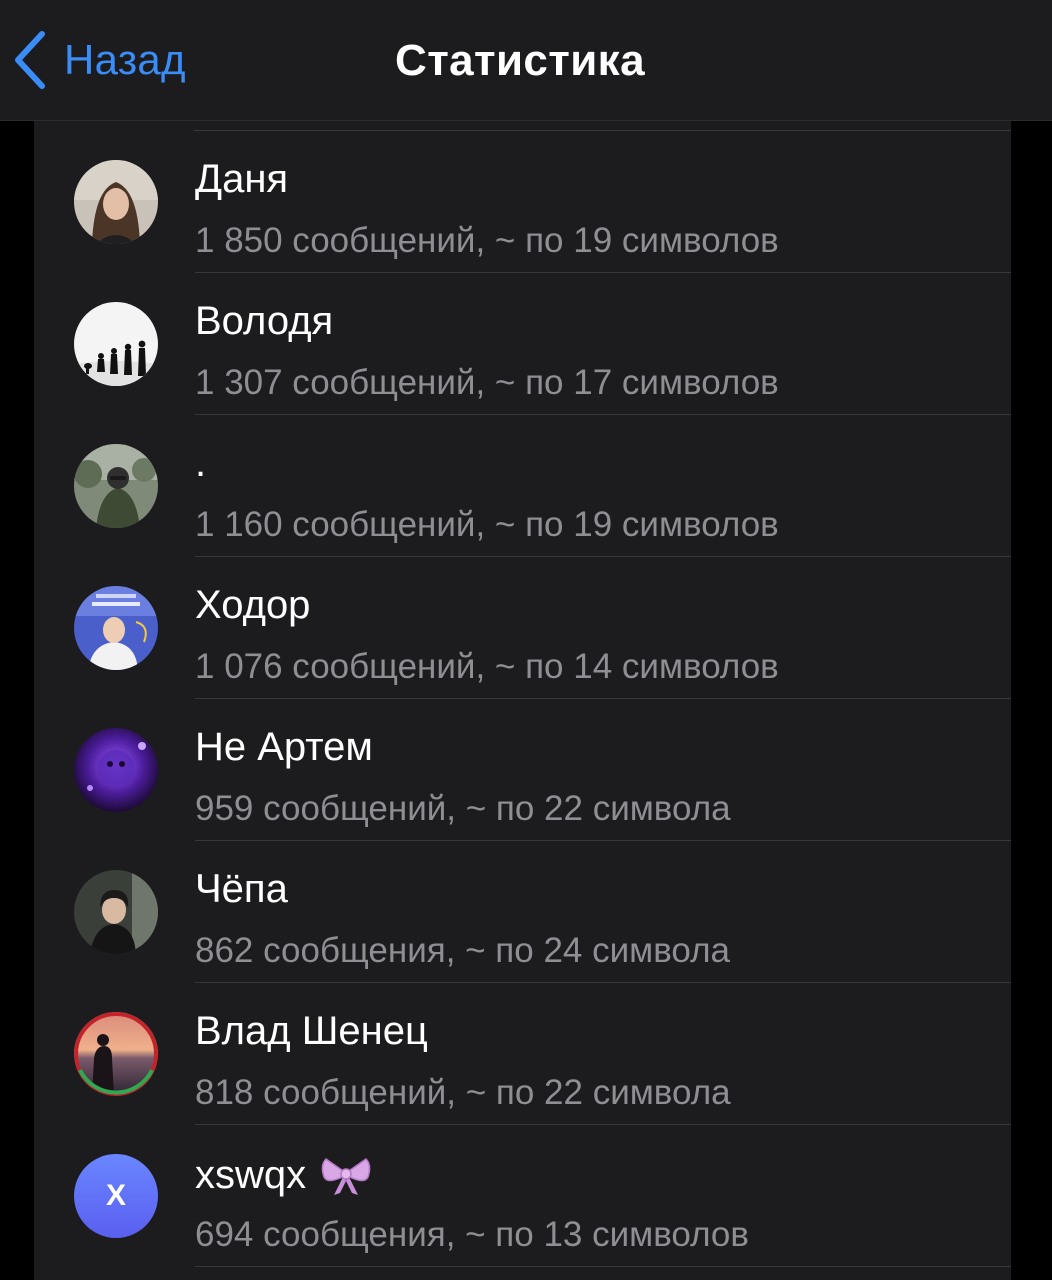 This screenshot has width=1052, height=1280. What do you see at coordinates (522, 202) in the screenshot?
I see `list-item: Даня 1 850 сообщений, ~ по 19 символов` at bounding box center [522, 202].